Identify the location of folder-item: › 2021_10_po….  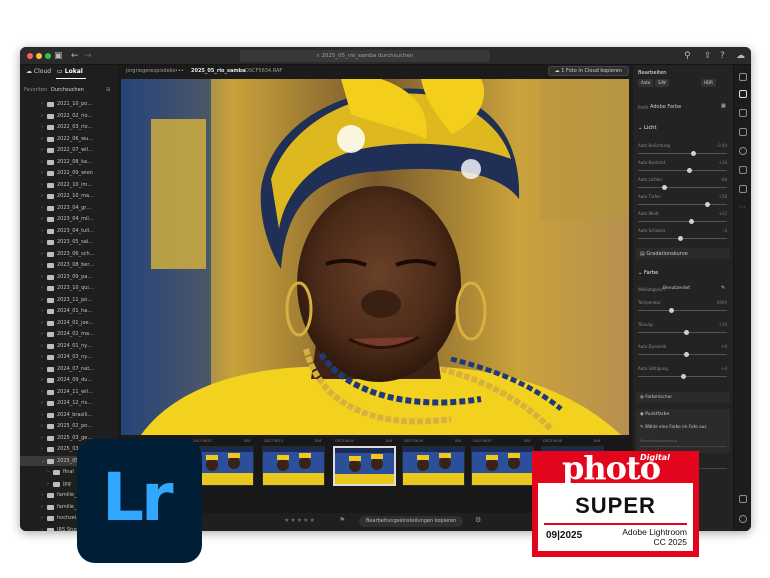
(69, 104).